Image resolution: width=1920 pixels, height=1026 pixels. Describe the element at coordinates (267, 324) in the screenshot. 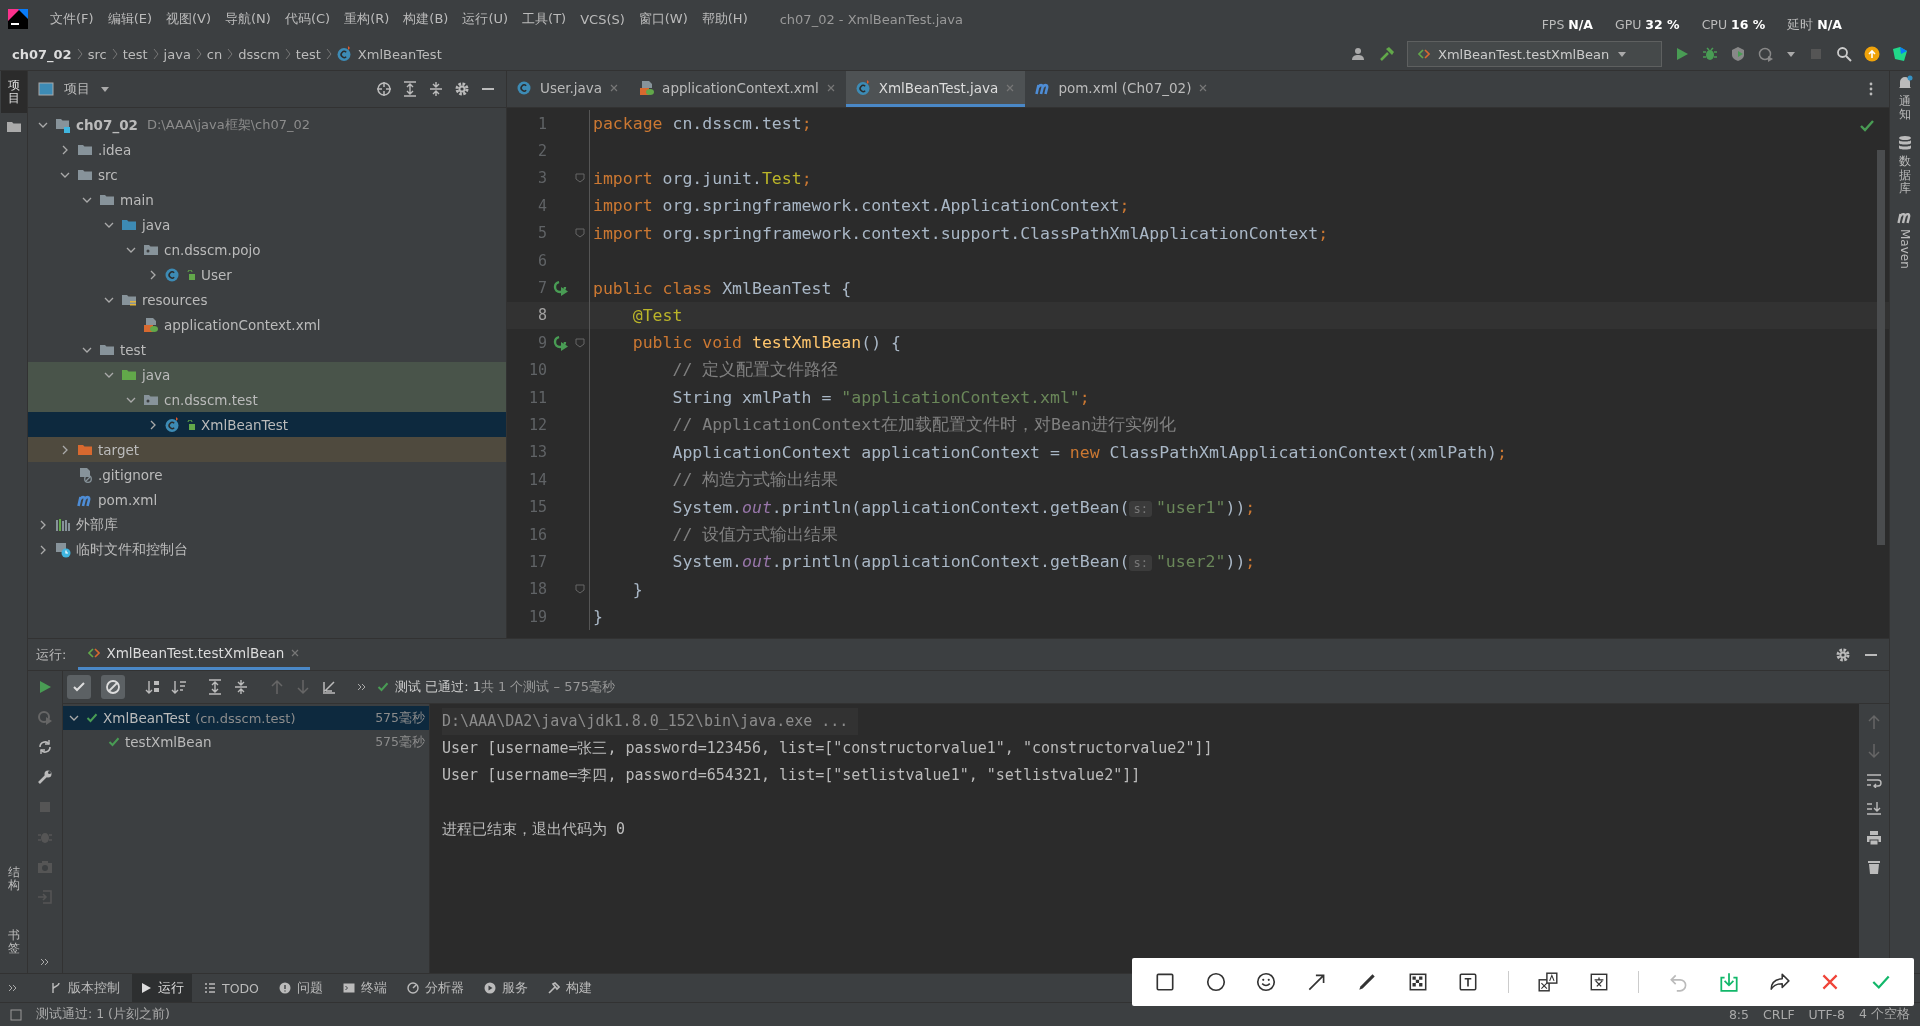

I see `tree-item: applicationContext.xml` at that location.